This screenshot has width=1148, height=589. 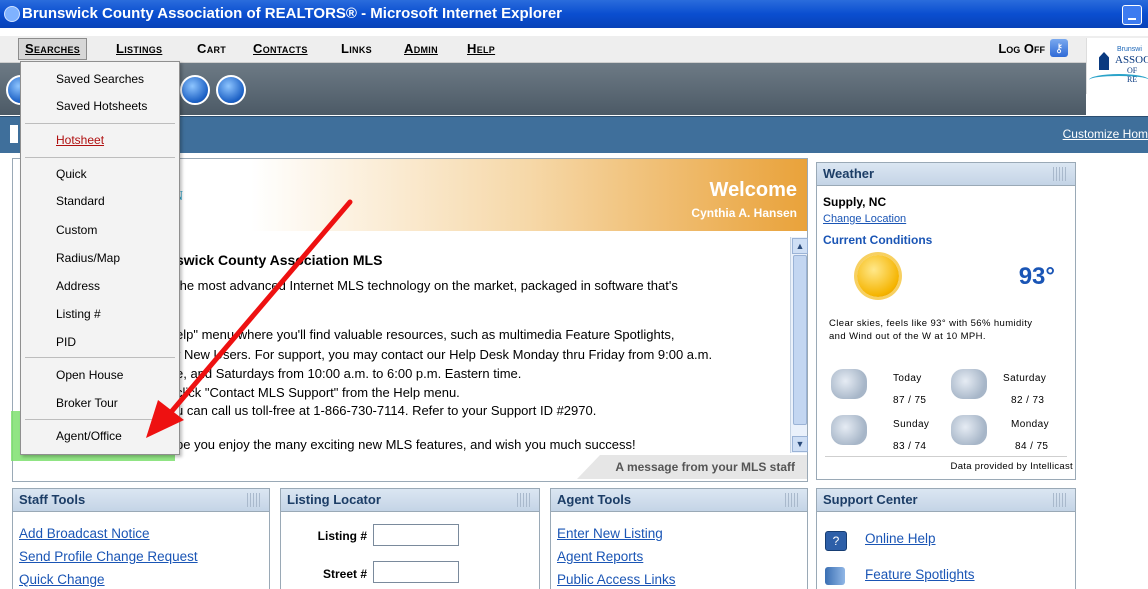 I want to click on agent-tools-header: Agent Tools, so click(x=679, y=500).